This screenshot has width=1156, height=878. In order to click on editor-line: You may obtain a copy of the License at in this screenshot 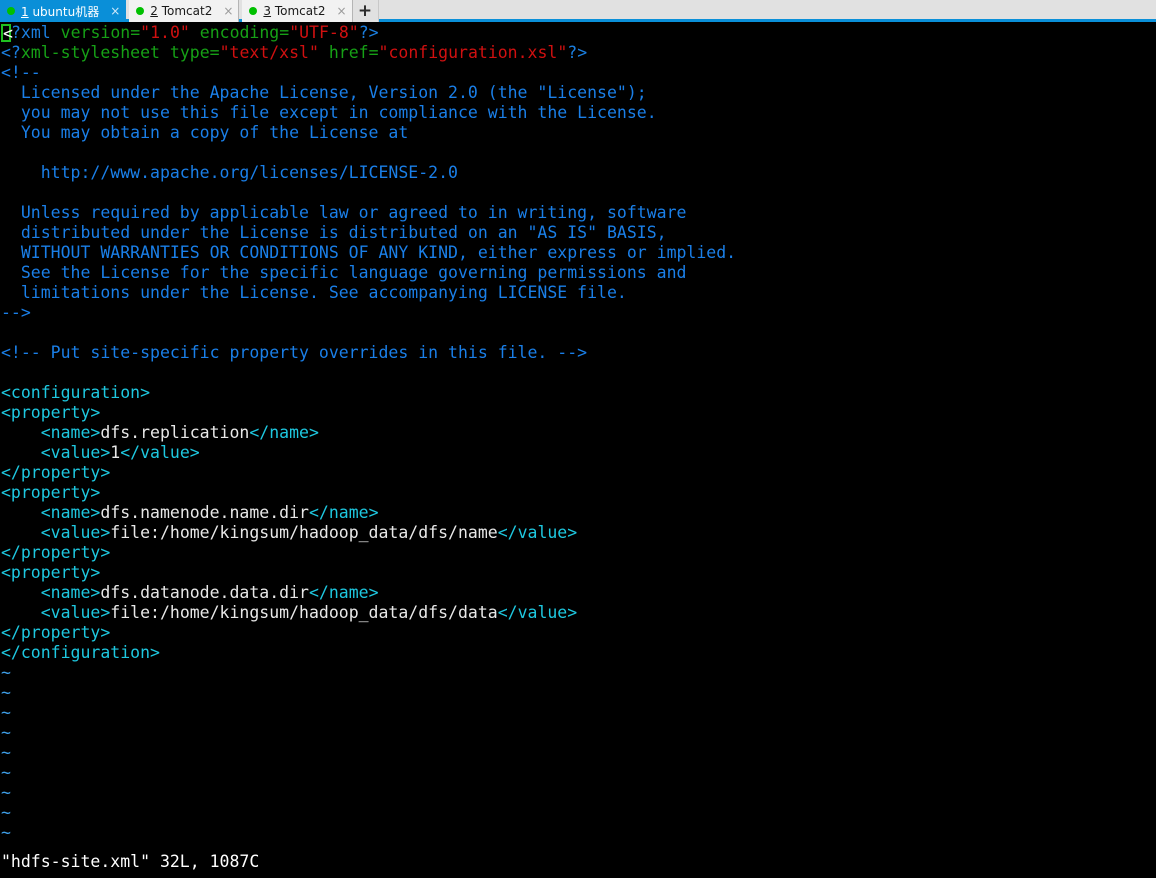, I will do `click(368, 133)`.